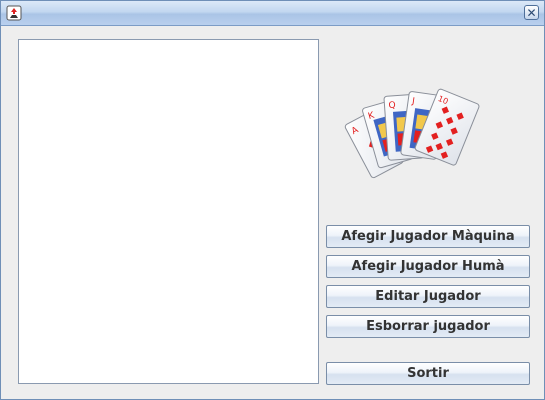  Describe the element at coordinates (428, 326) in the screenshot. I see `delete-player-button: Esborrar jugador` at that location.